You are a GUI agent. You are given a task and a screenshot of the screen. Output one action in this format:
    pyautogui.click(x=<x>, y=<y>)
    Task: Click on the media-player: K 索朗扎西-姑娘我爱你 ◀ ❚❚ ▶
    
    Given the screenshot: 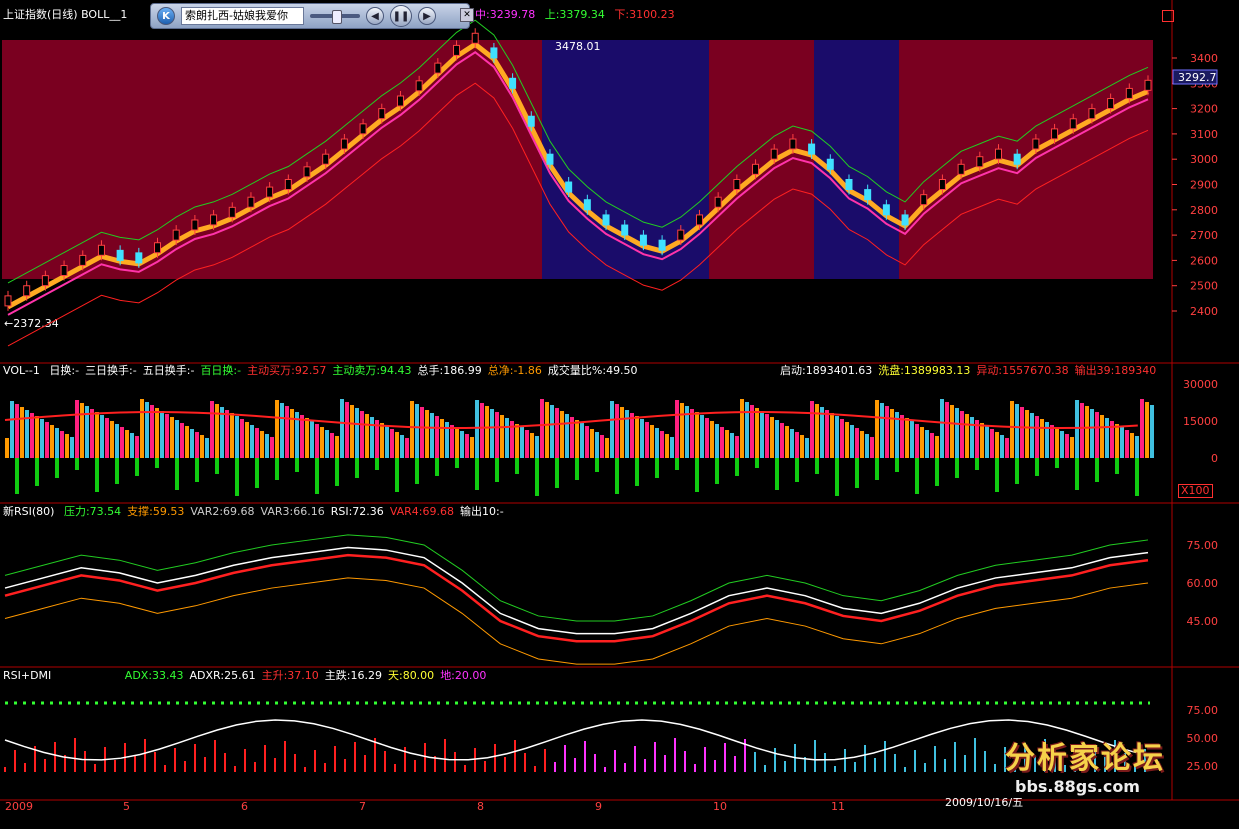 What is the action you would take?
    pyautogui.click(x=310, y=16)
    